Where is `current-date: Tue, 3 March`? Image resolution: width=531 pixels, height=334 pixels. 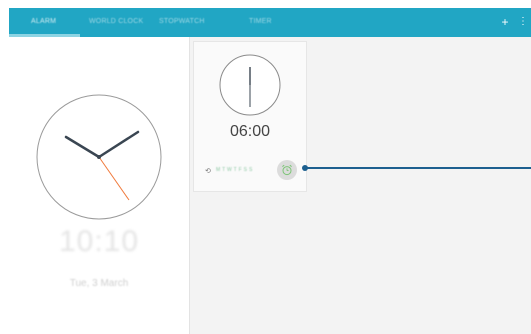 current-date: Tue, 3 March is located at coordinates (99, 283).